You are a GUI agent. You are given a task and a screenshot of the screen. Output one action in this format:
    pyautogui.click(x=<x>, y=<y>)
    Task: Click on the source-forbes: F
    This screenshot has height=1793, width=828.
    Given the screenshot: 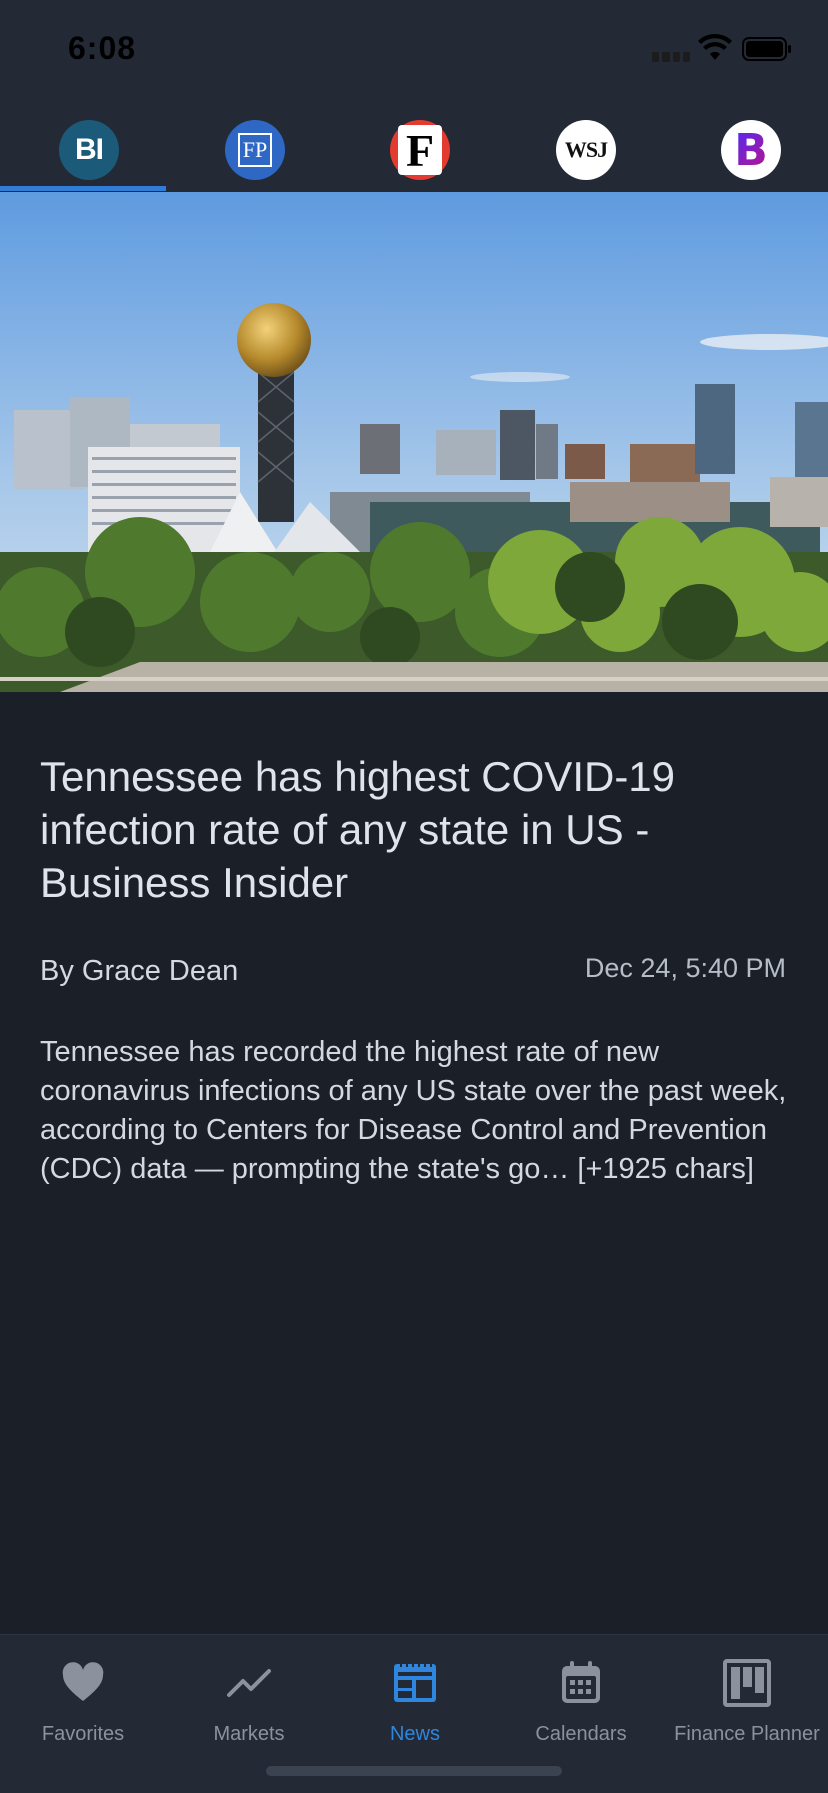 What is the action you would take?
    pyautogui.click(x=420, y=150)
    